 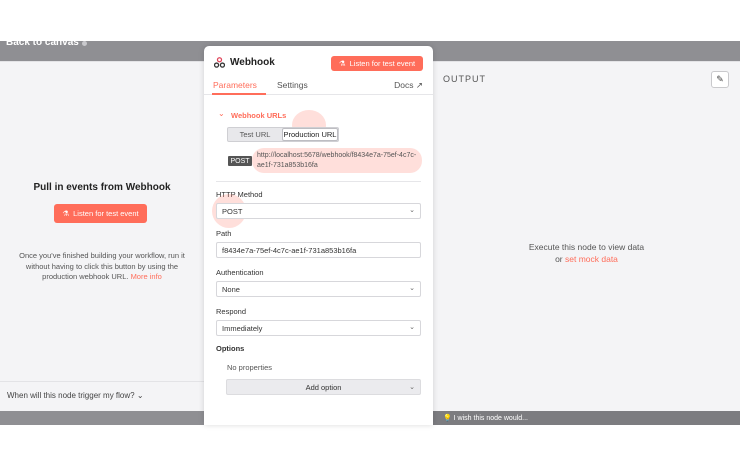 I want to click on http-method-value: POST, so click(x=232, y=211).